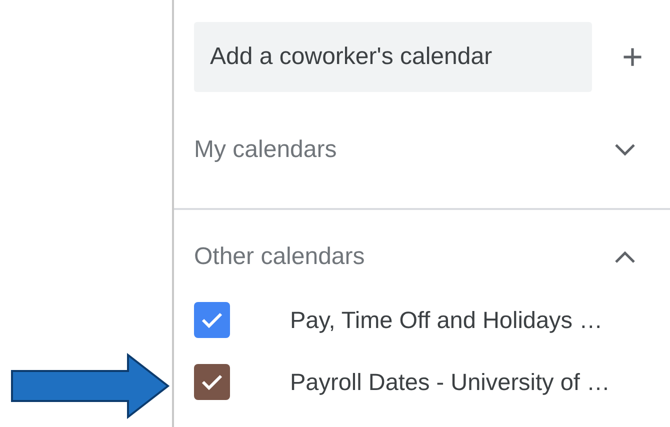 The width and height of the screenshot is (670, 427). What do you see at coordinates (625, 257) in the screenshot?
I see `chevron-up-icon` at bounding box center [625, 257].